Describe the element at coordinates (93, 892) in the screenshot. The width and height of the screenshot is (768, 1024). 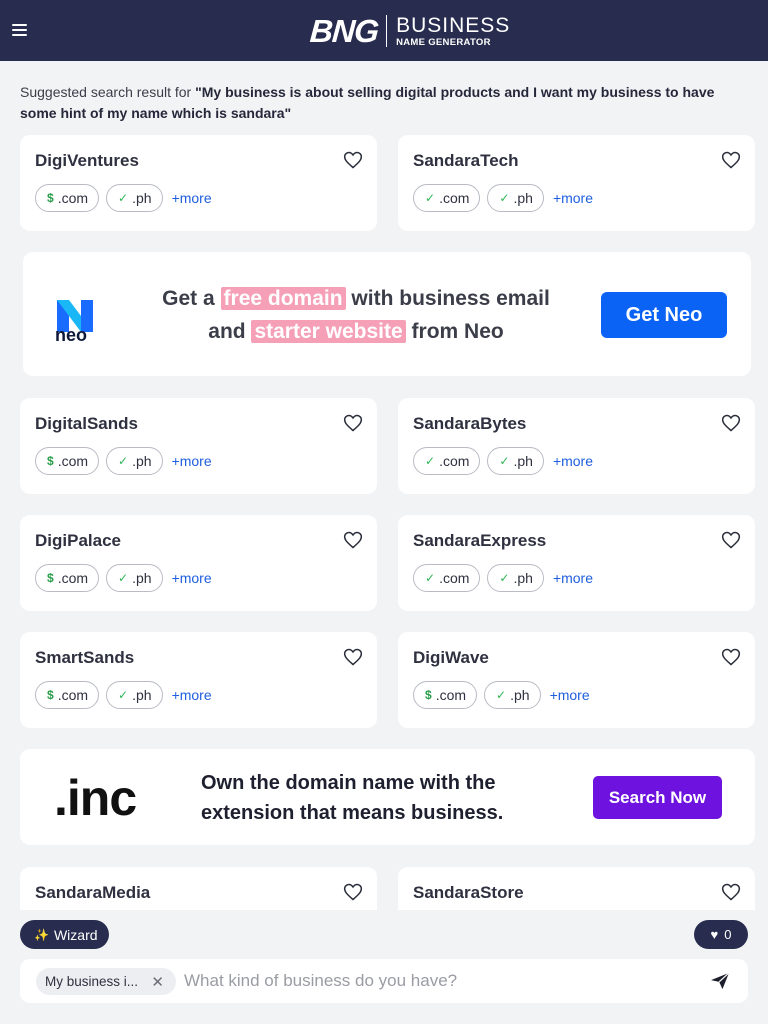
I see `business-name: SandaraMedia` at that location.